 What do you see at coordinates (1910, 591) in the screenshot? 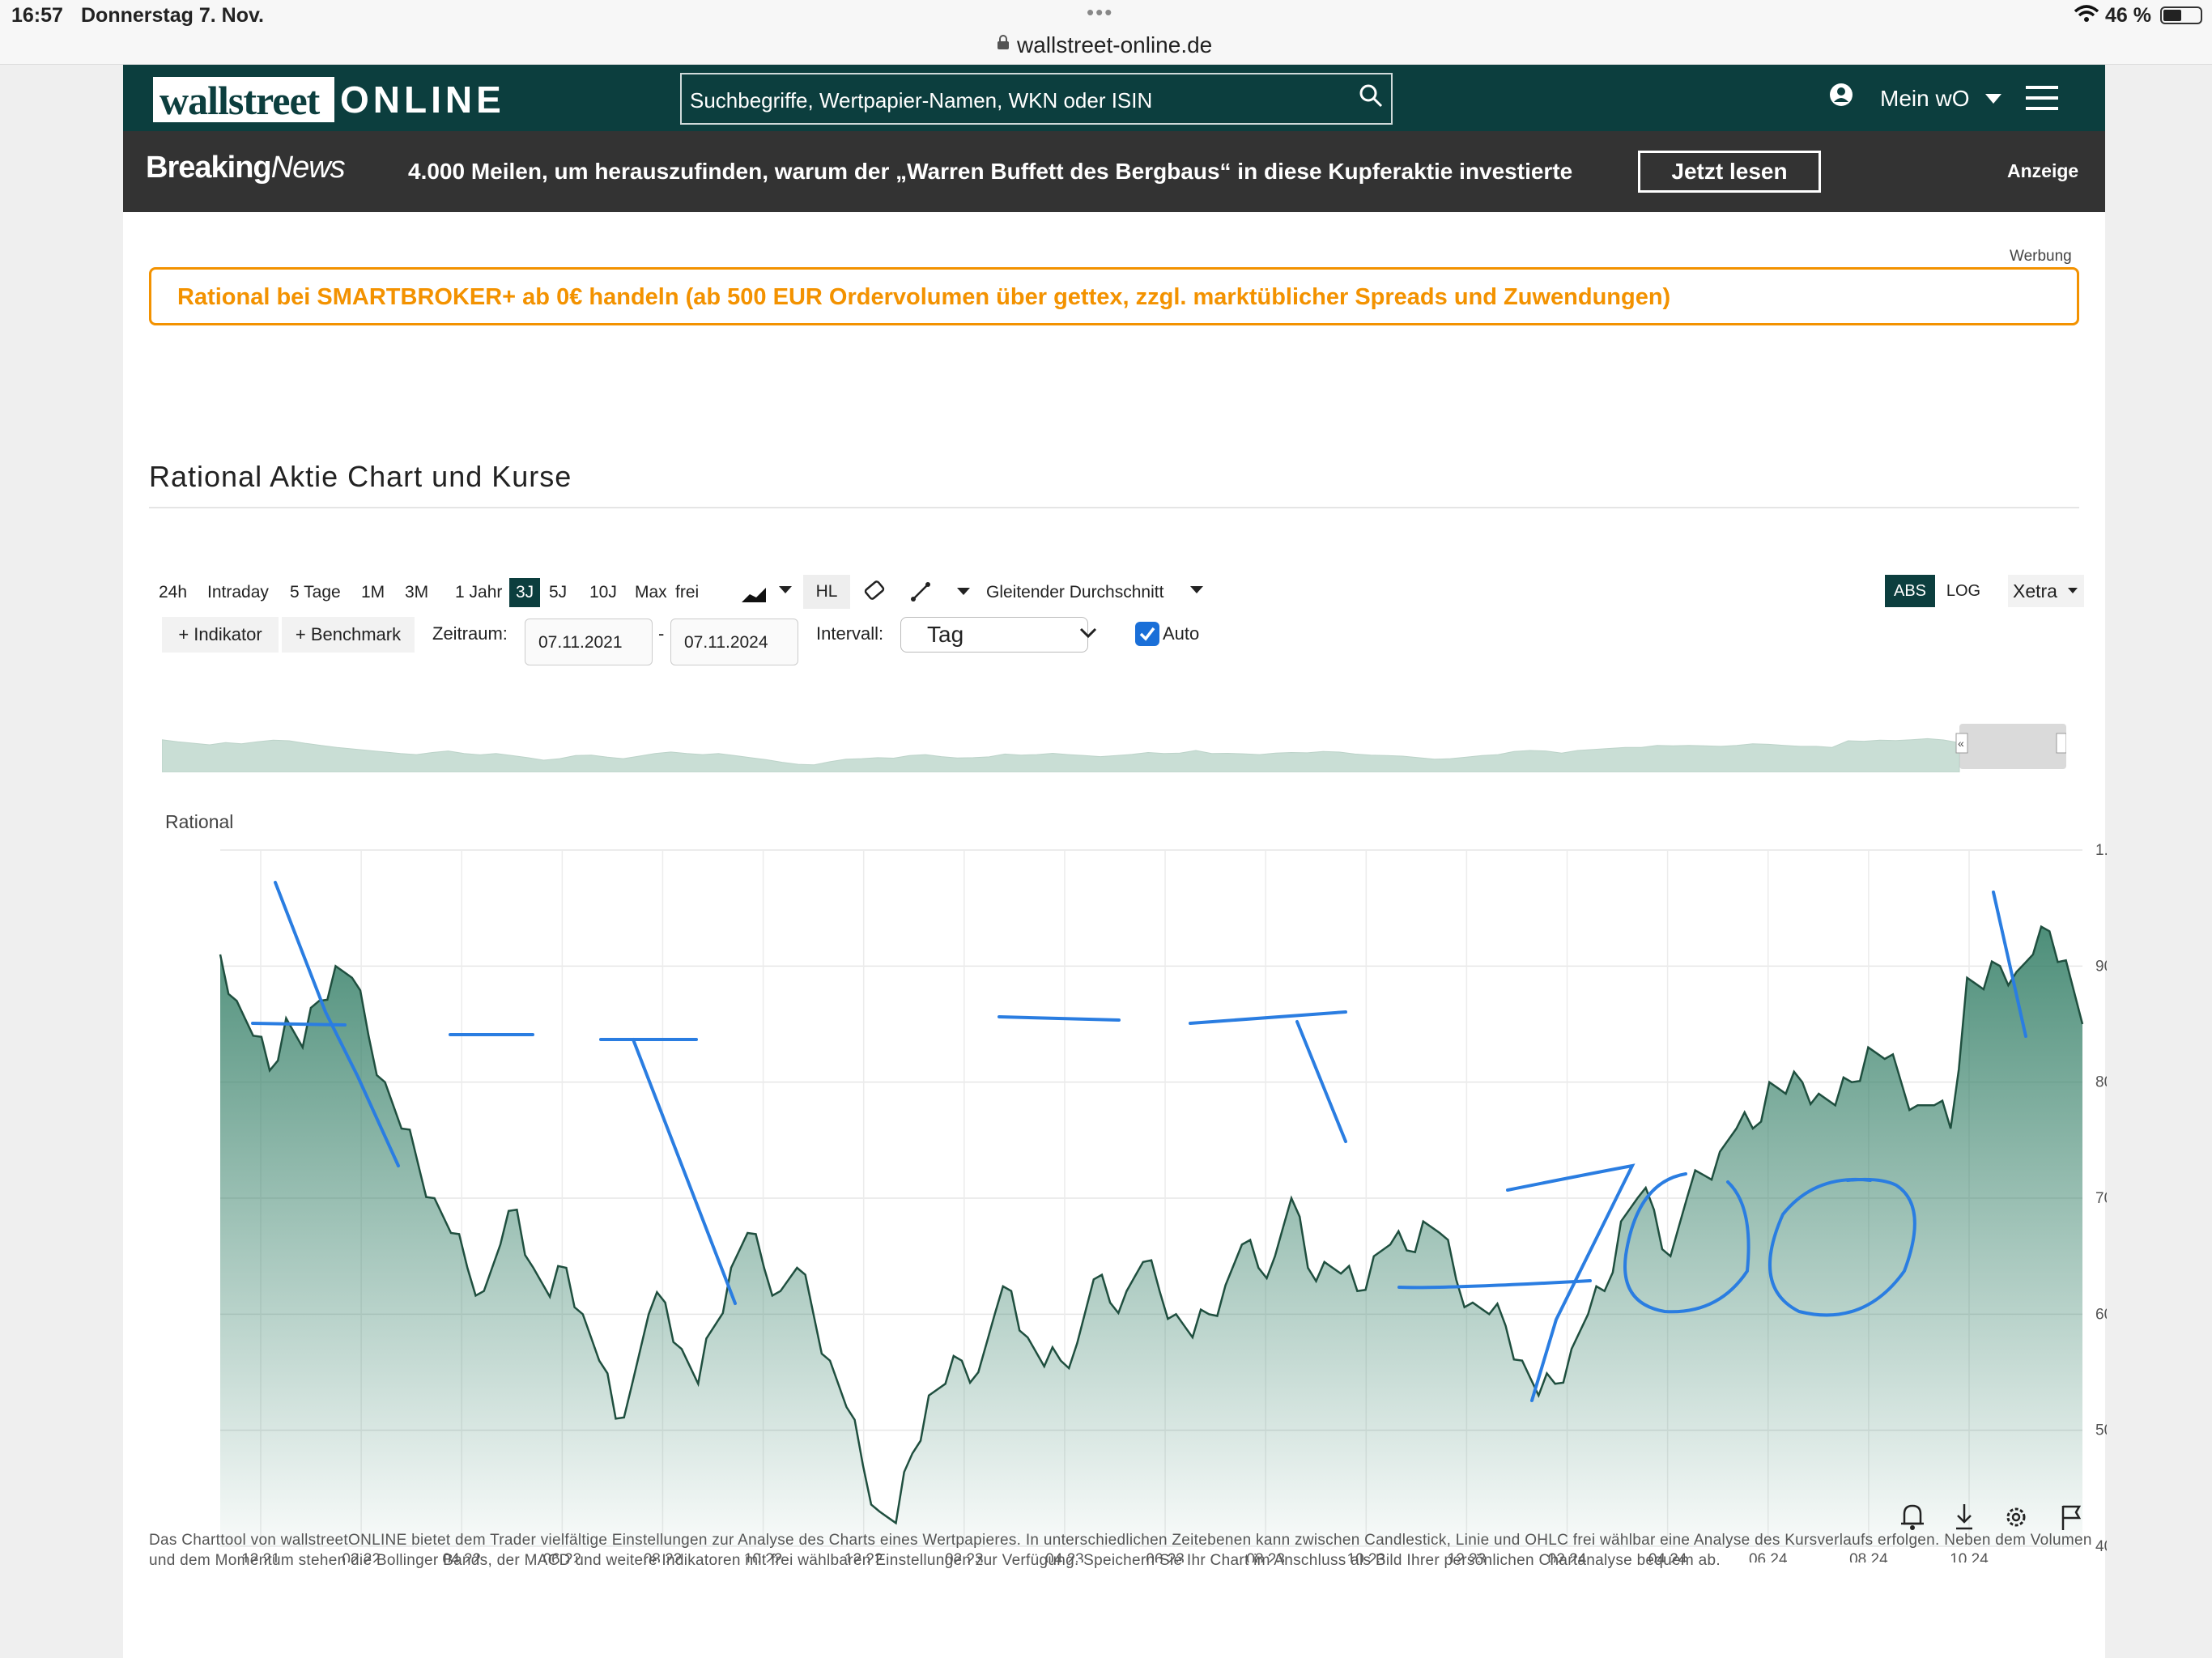
I see `abs-scale-button: ABS` at bounding box center [1910, 591].